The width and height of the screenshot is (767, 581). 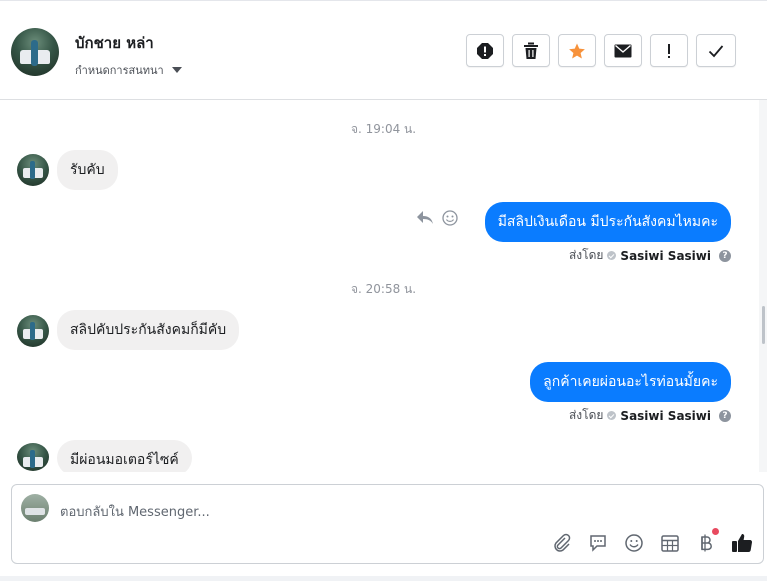 What do you see at coordinates (601, 50) in the screenshot?
I see `header-toolbar` at bounding box center [601, 50].